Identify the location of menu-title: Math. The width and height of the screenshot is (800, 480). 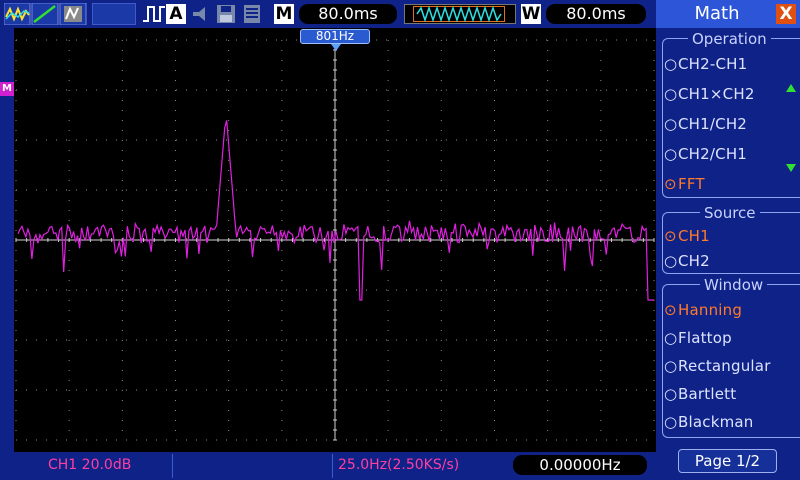
(717, 13).